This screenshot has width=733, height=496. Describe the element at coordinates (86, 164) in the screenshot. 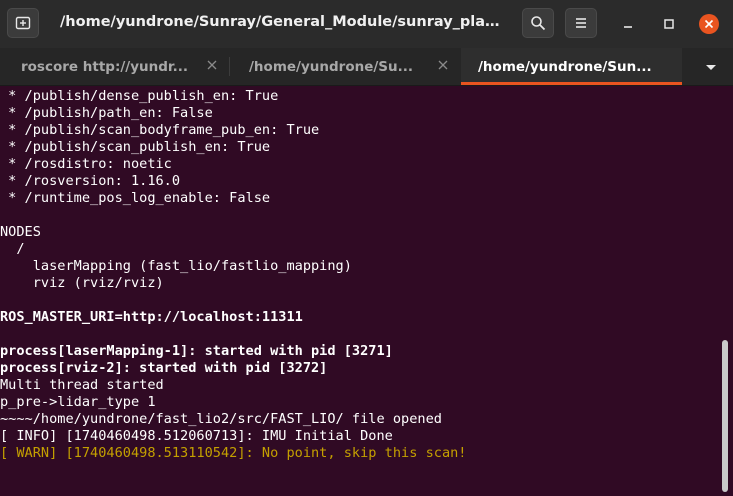

I see `terminal-line: * /rosdistro: noetic` at that location.